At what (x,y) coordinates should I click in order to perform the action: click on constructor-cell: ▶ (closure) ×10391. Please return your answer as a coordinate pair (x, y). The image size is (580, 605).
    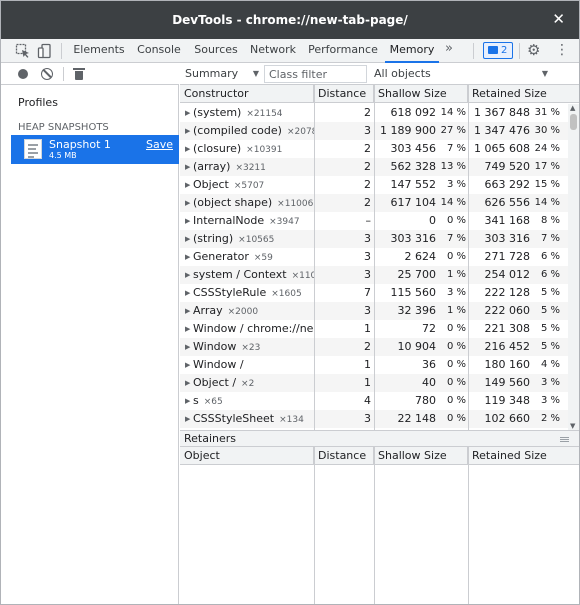
    Looking at the image, I should click on (247, 149).